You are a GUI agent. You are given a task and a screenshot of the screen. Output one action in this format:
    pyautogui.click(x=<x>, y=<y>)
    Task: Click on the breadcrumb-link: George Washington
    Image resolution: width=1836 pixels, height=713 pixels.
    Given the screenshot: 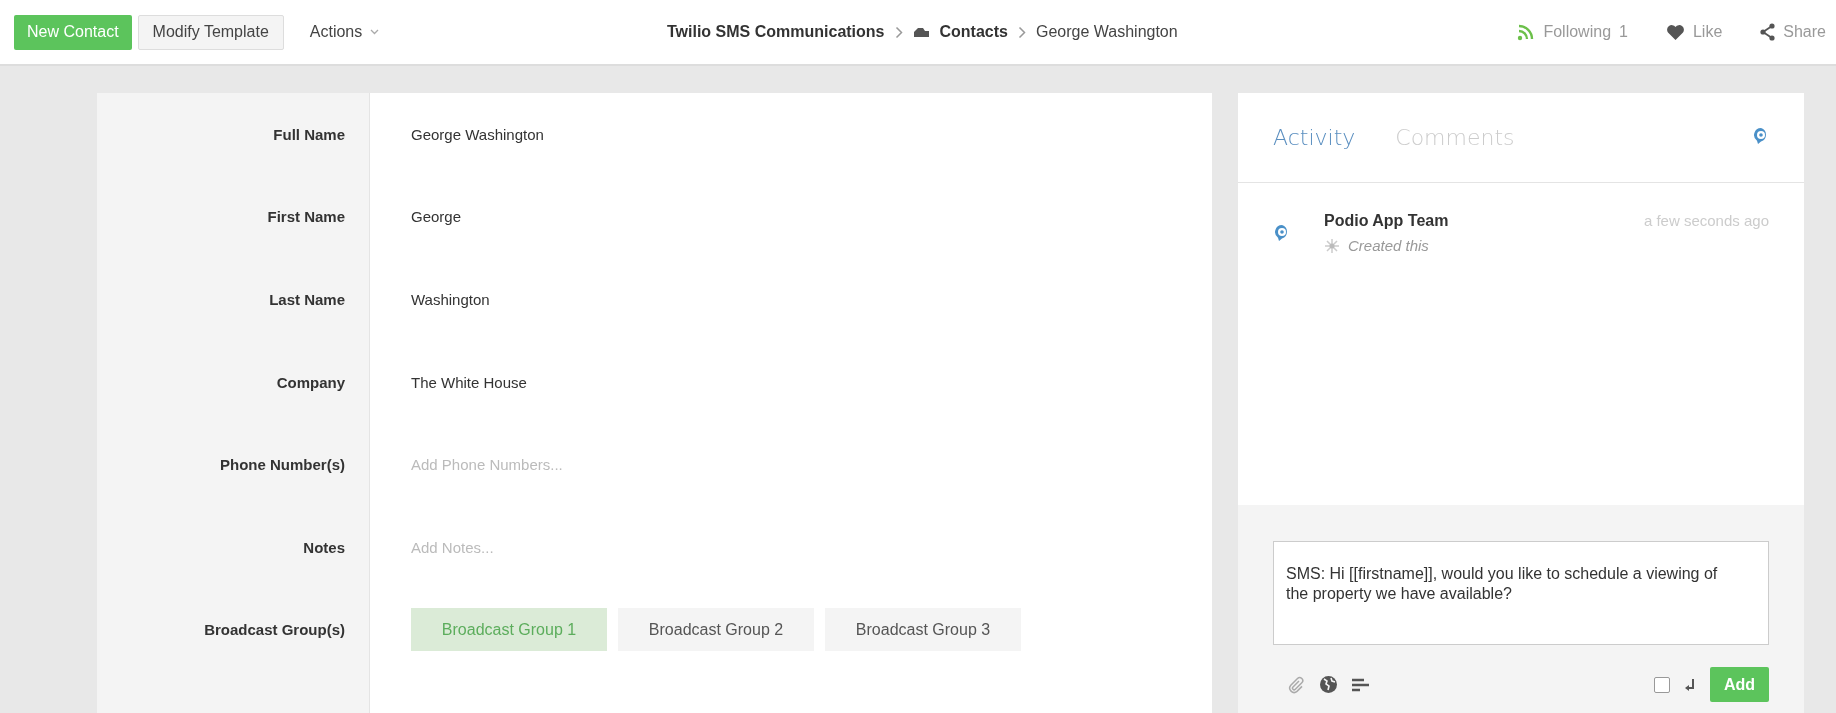 What is the action you would take?
    pyautogui.click(x=1106, y=32)
    